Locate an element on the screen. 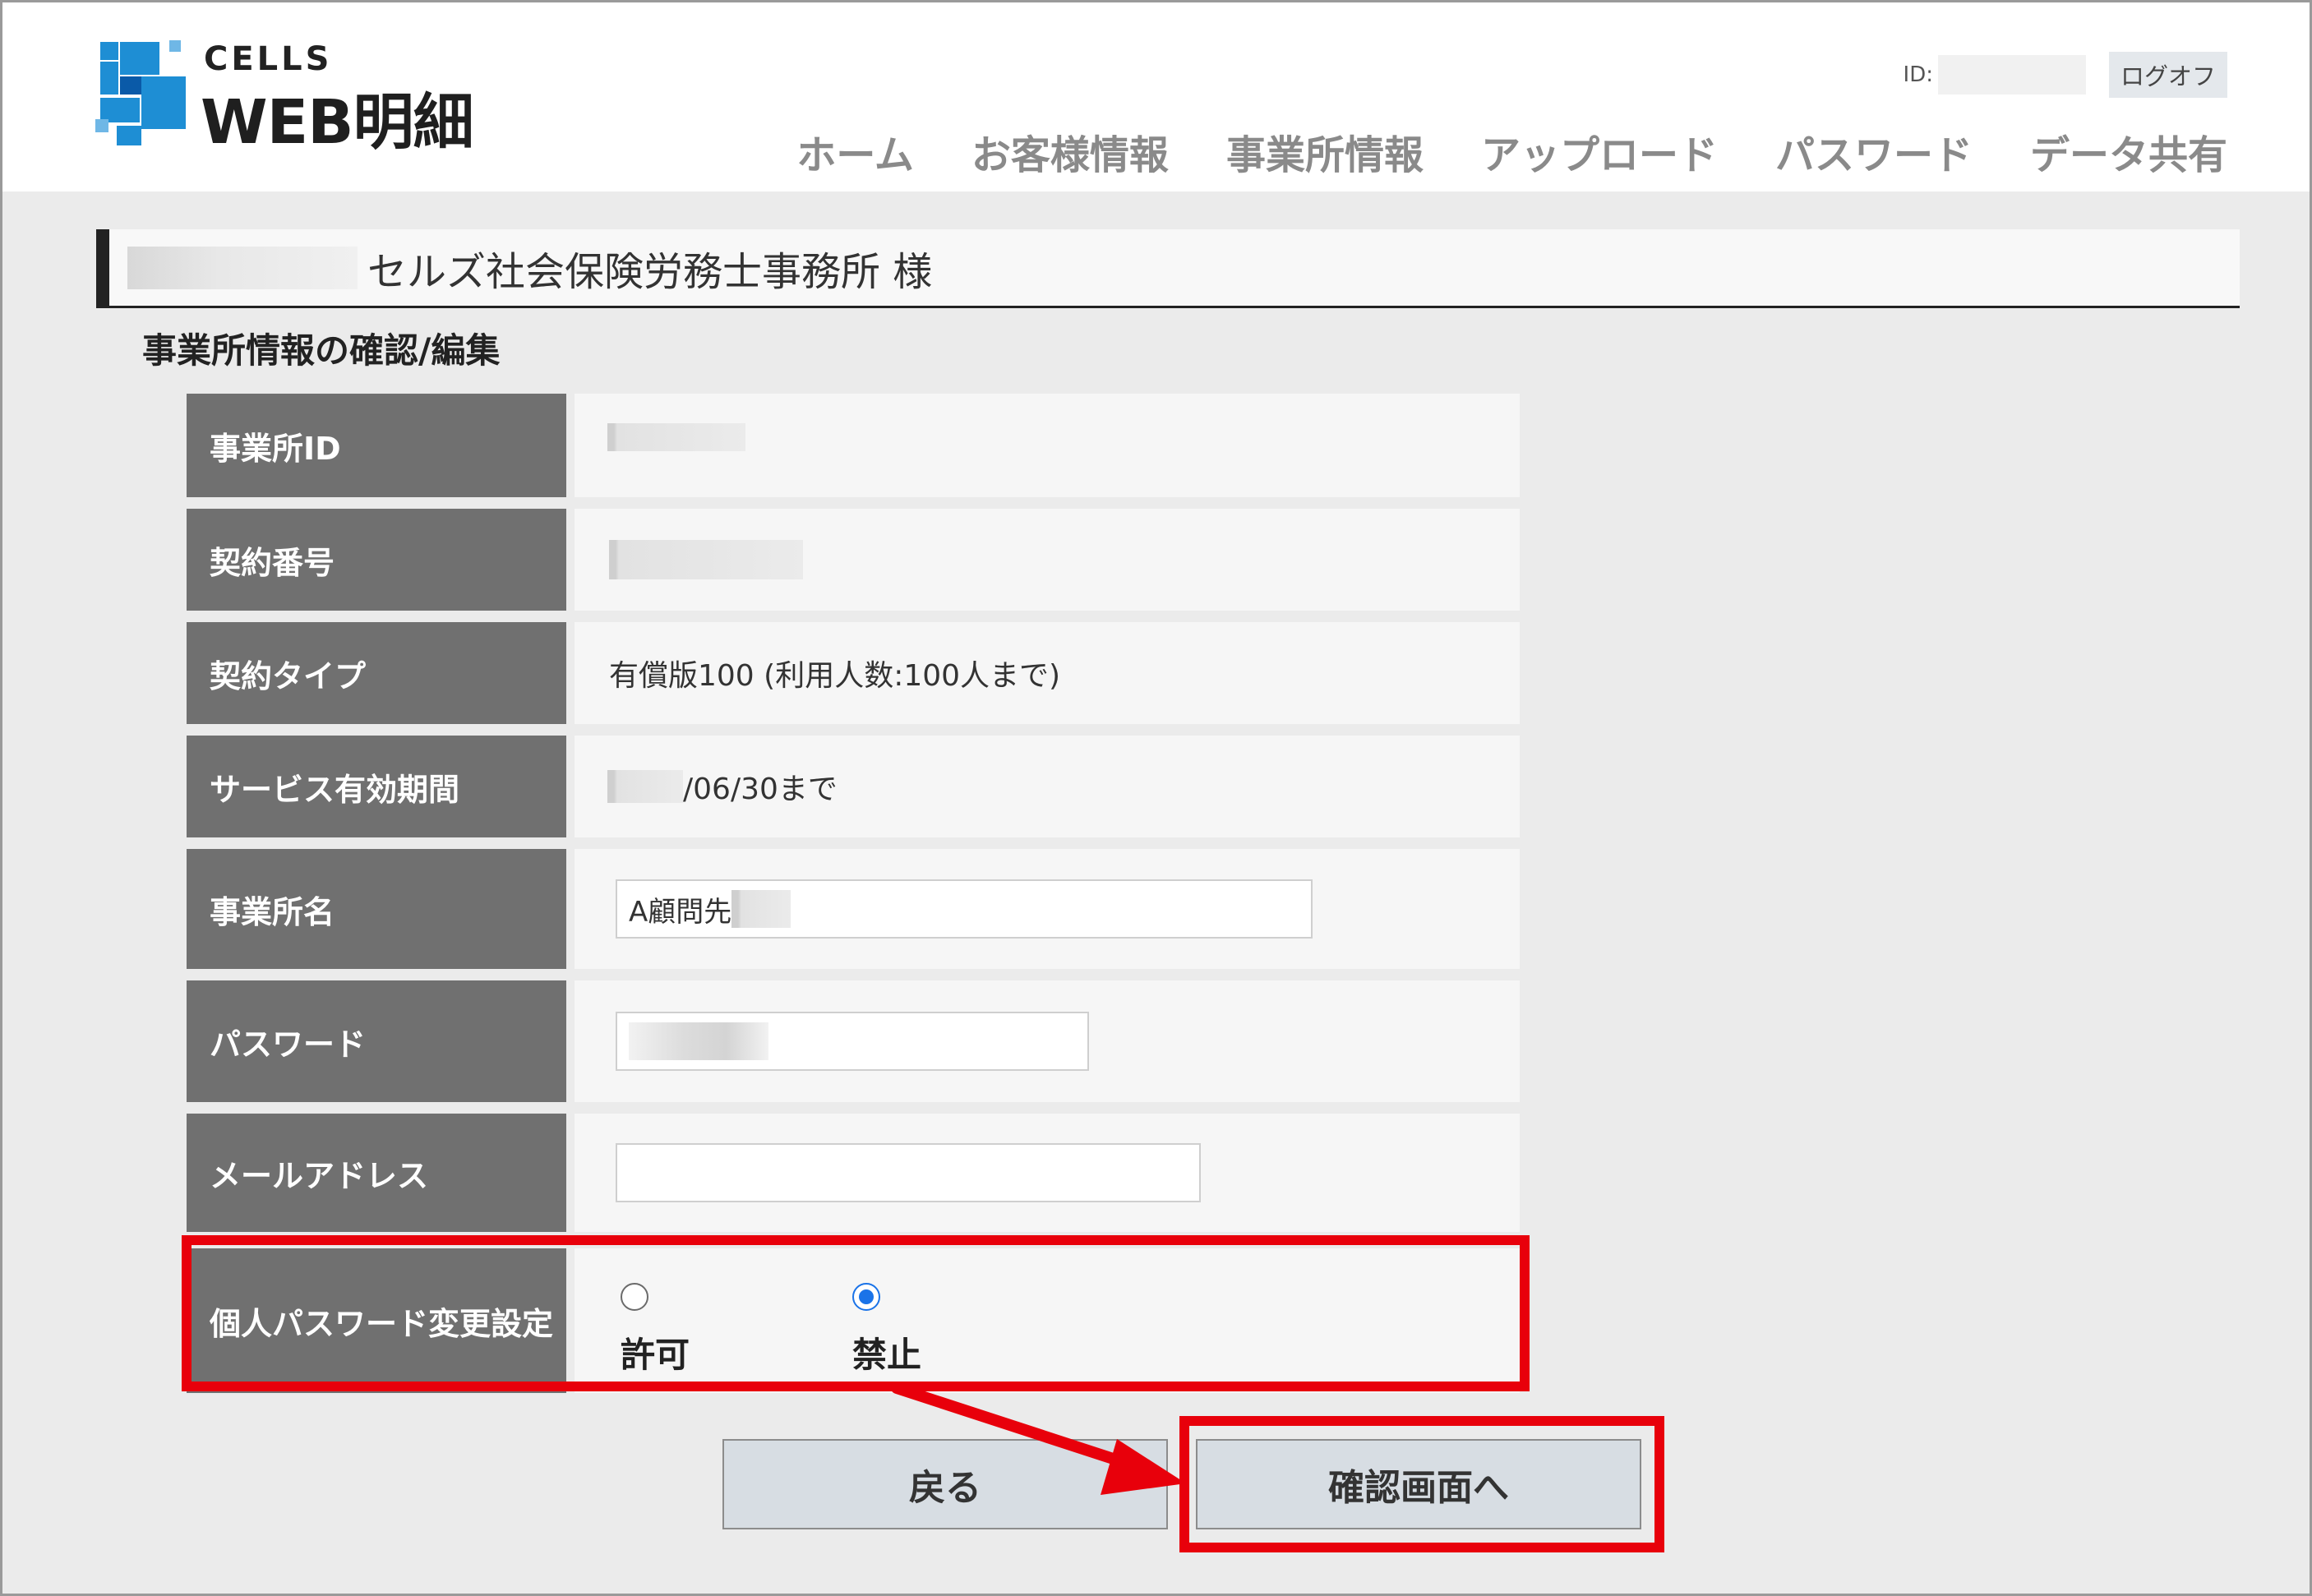 The width and height of the screenshot is (2312, 1596). pw-change-radio-group: 許可 禁止 is located at coordinates (853, 1321).